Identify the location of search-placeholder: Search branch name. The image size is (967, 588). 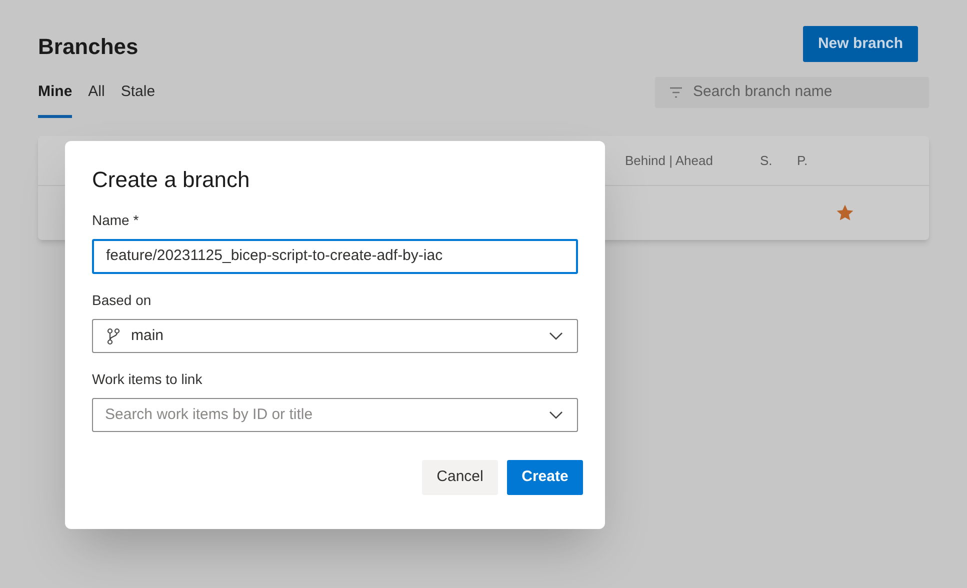
(762, 92).